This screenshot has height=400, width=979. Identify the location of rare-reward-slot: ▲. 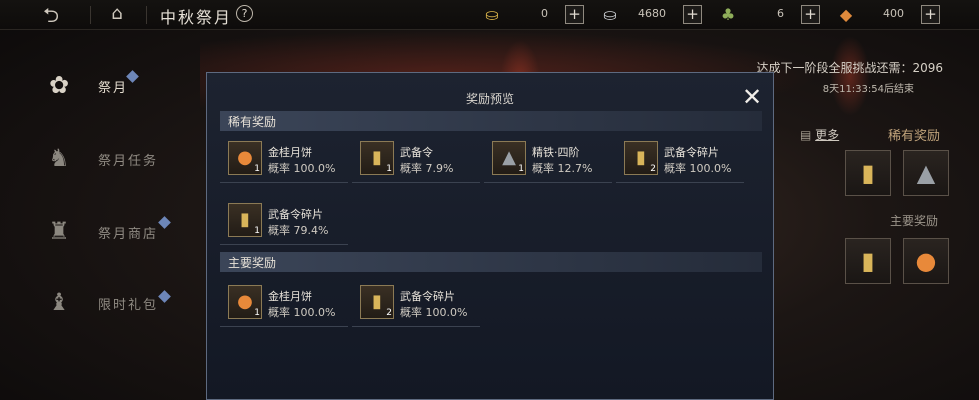
(926, 173).